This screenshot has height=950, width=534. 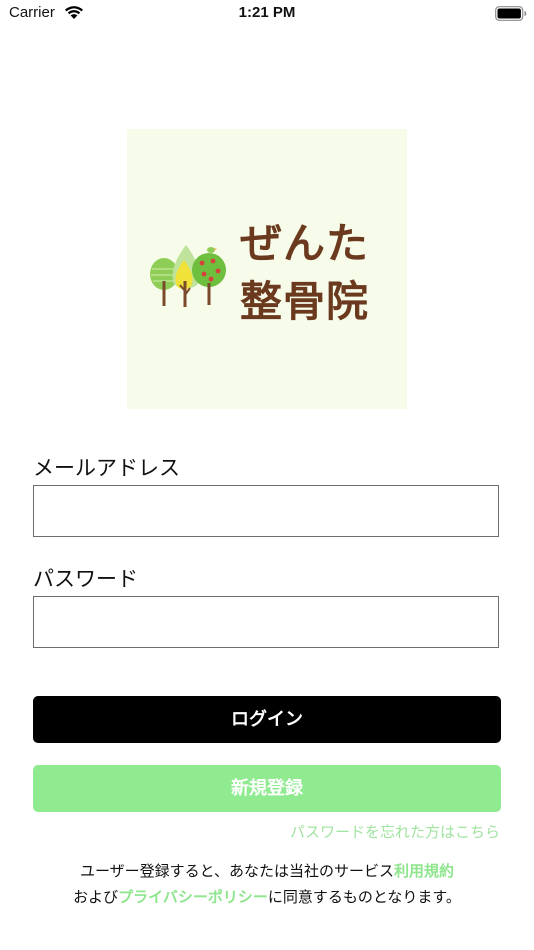 What do you see at coordinates (106, 468) in the screenshot?
I see `email-label: メールアドレス` at bounding box center [106, 468].